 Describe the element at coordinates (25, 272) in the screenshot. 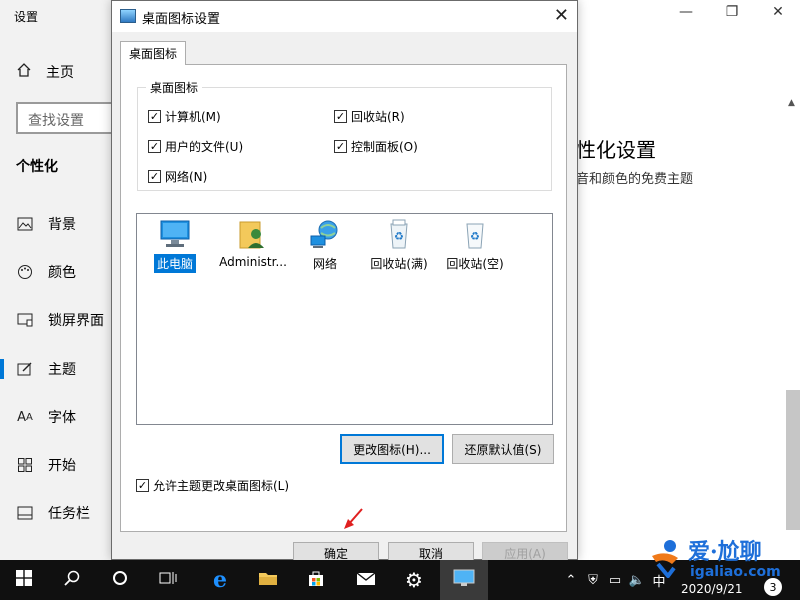

I see `palette-icon` at that location.